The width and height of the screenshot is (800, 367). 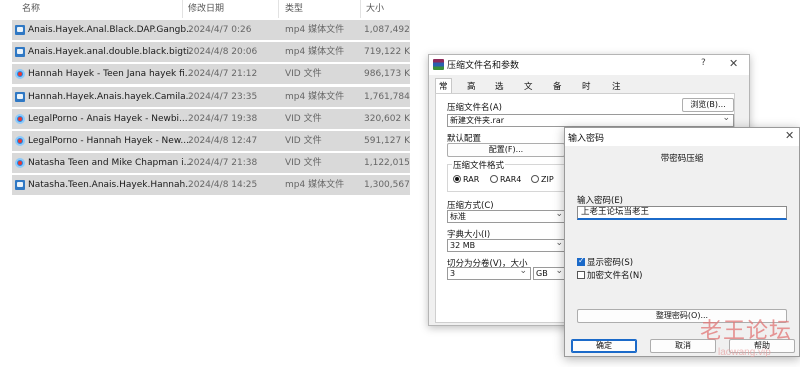 What do you see at coordinates (479, 165) in the screenshot?
I see `format-label: 压缩文件格式` at bounding box center [479, 165].